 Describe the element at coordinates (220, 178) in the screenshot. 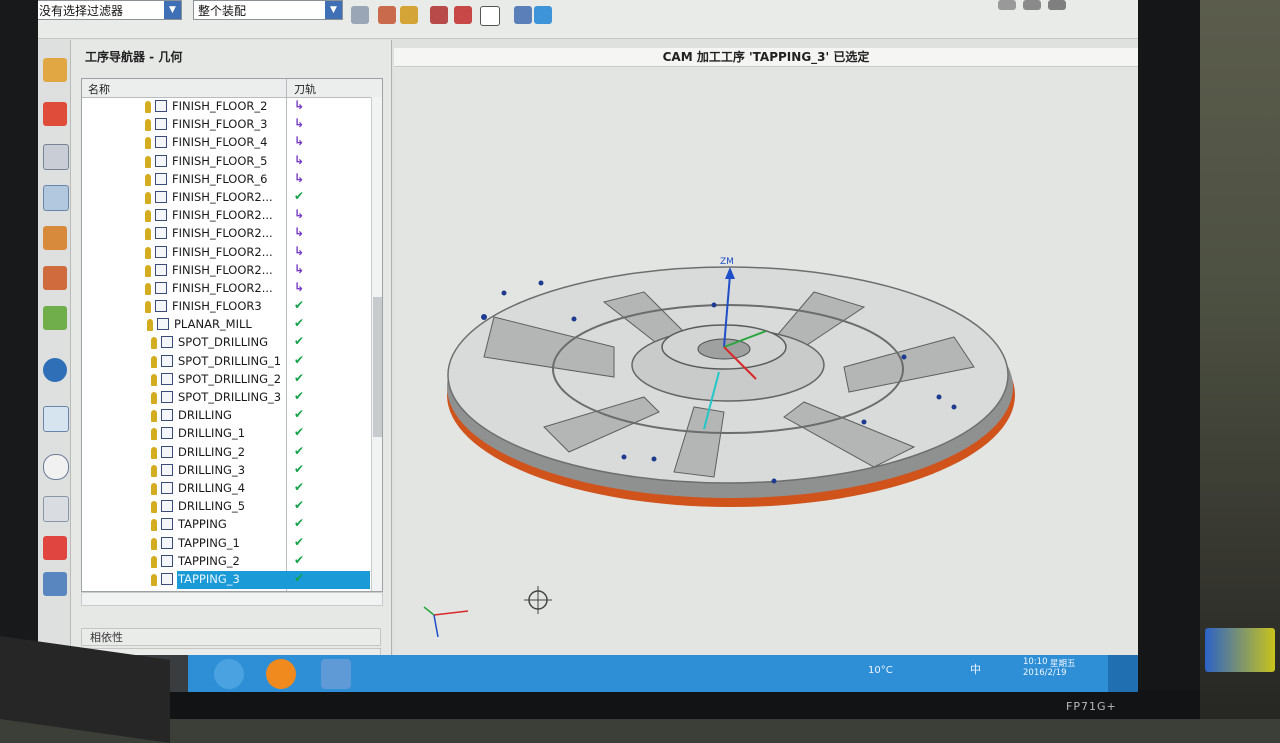

I see `operation-name: FINISH_FLOOR_6` at that location.